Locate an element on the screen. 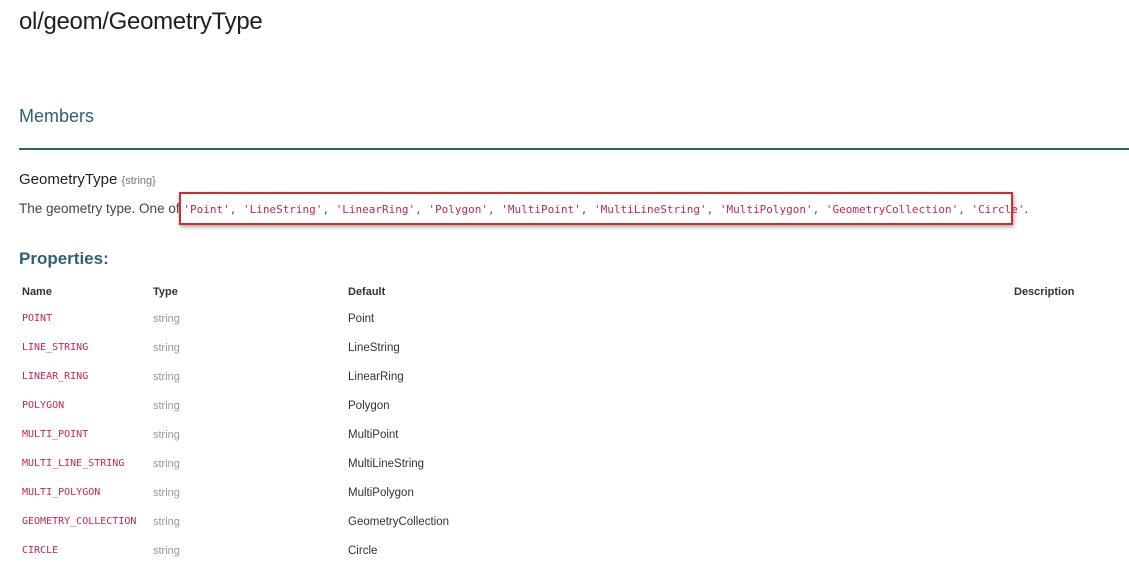  table-header-row: Name Type Default Description is located at coordinates (569, 292).